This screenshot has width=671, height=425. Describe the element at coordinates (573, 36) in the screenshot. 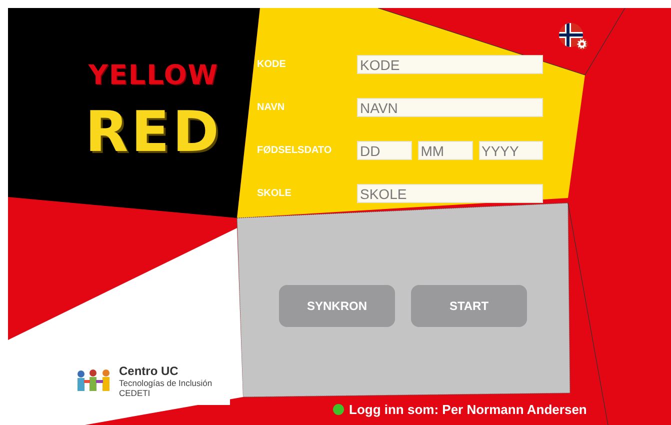

I see `language-settings-icon` at that location.